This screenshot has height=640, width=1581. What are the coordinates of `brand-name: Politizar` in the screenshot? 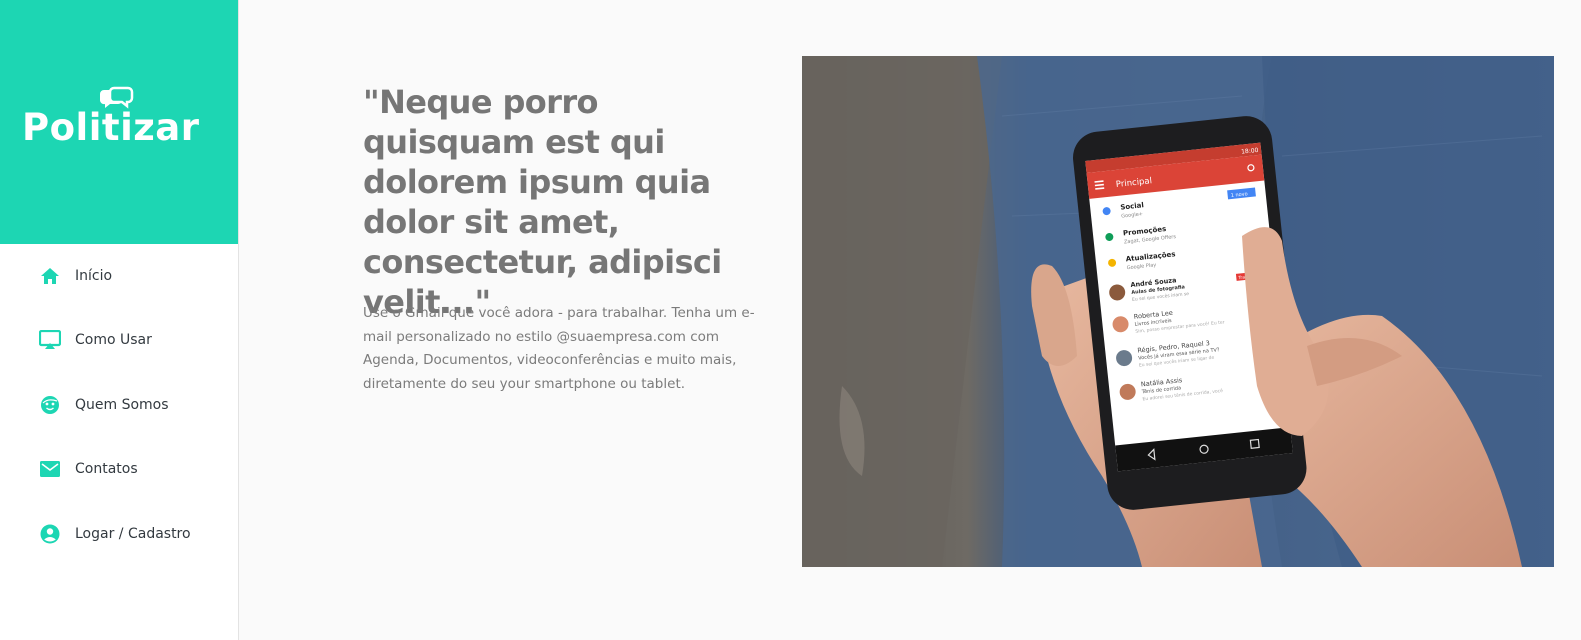 It's located at (111, 127).